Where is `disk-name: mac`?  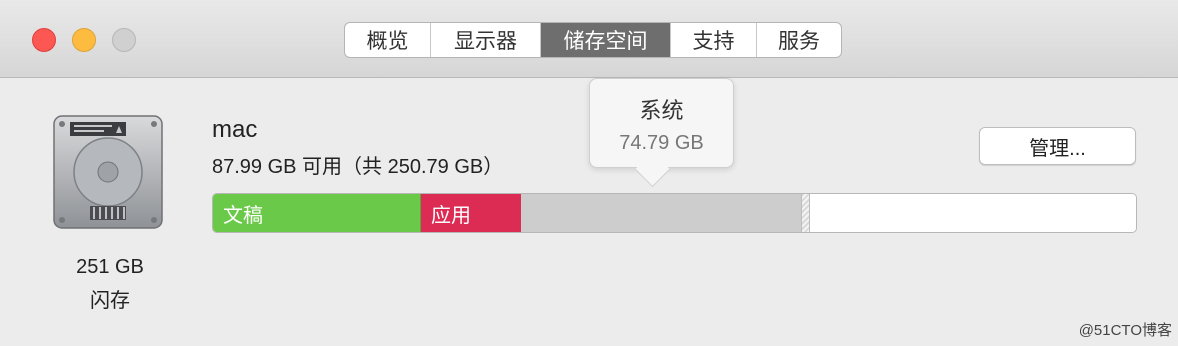 disk-name: mac is located at coordinates (235, 129).